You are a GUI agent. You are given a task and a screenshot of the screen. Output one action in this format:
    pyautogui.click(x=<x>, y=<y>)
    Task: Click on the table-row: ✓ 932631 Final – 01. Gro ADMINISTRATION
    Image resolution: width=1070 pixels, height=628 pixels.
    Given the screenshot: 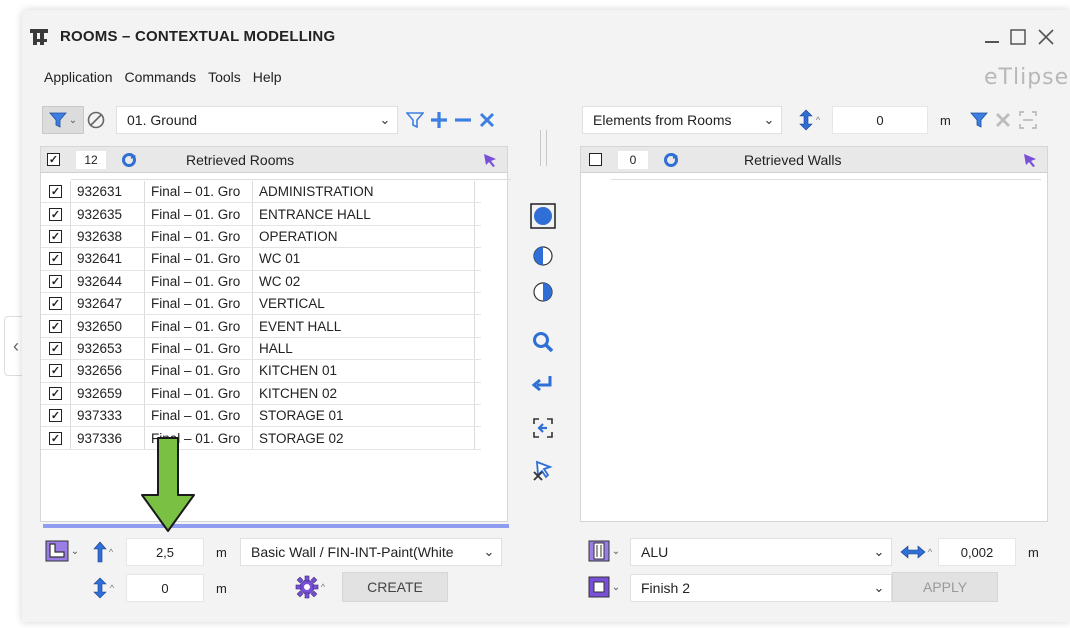 What is the action you would take?
    pyautogui.click(x=261, y=192)
    